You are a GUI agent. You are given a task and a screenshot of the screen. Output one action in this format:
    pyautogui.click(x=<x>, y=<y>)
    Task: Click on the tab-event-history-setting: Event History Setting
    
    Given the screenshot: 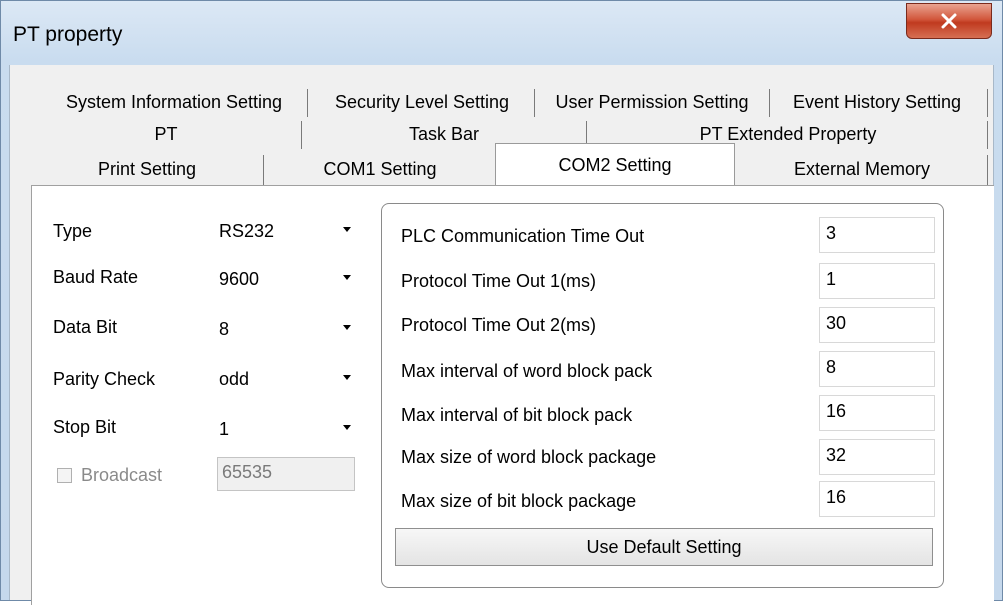 What is the action you would take?
    pyautogui.click(x=877, y=102)
    